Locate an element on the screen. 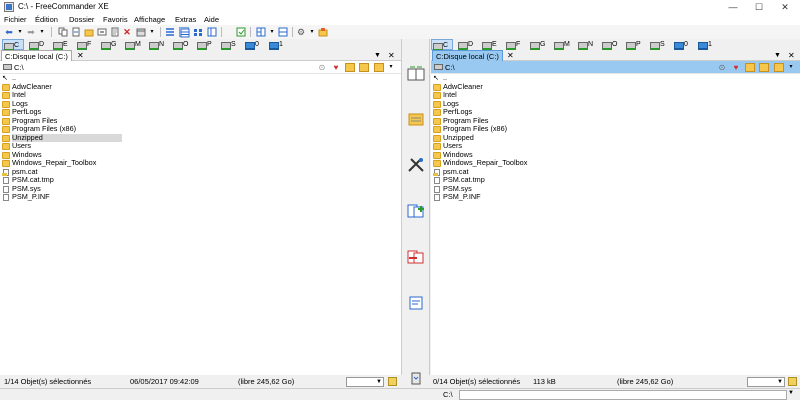 This screenshot has height=400, width=800. sync-icon is located at coordinates (241, 32).